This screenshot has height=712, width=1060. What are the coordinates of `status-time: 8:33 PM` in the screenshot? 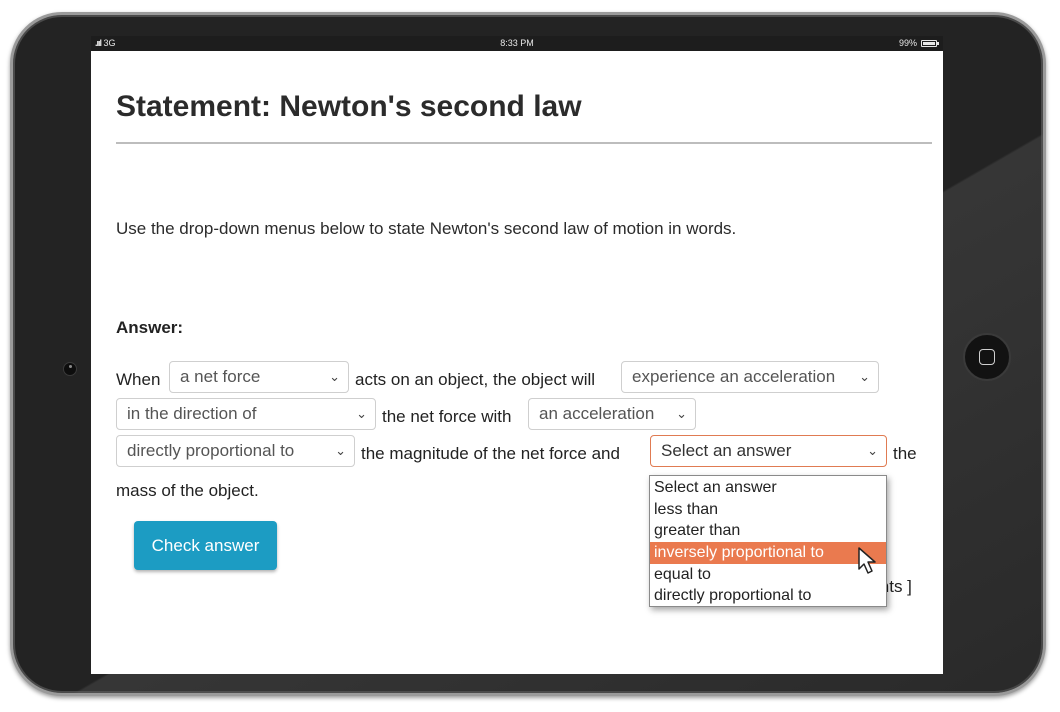 It's located at (517, 43).